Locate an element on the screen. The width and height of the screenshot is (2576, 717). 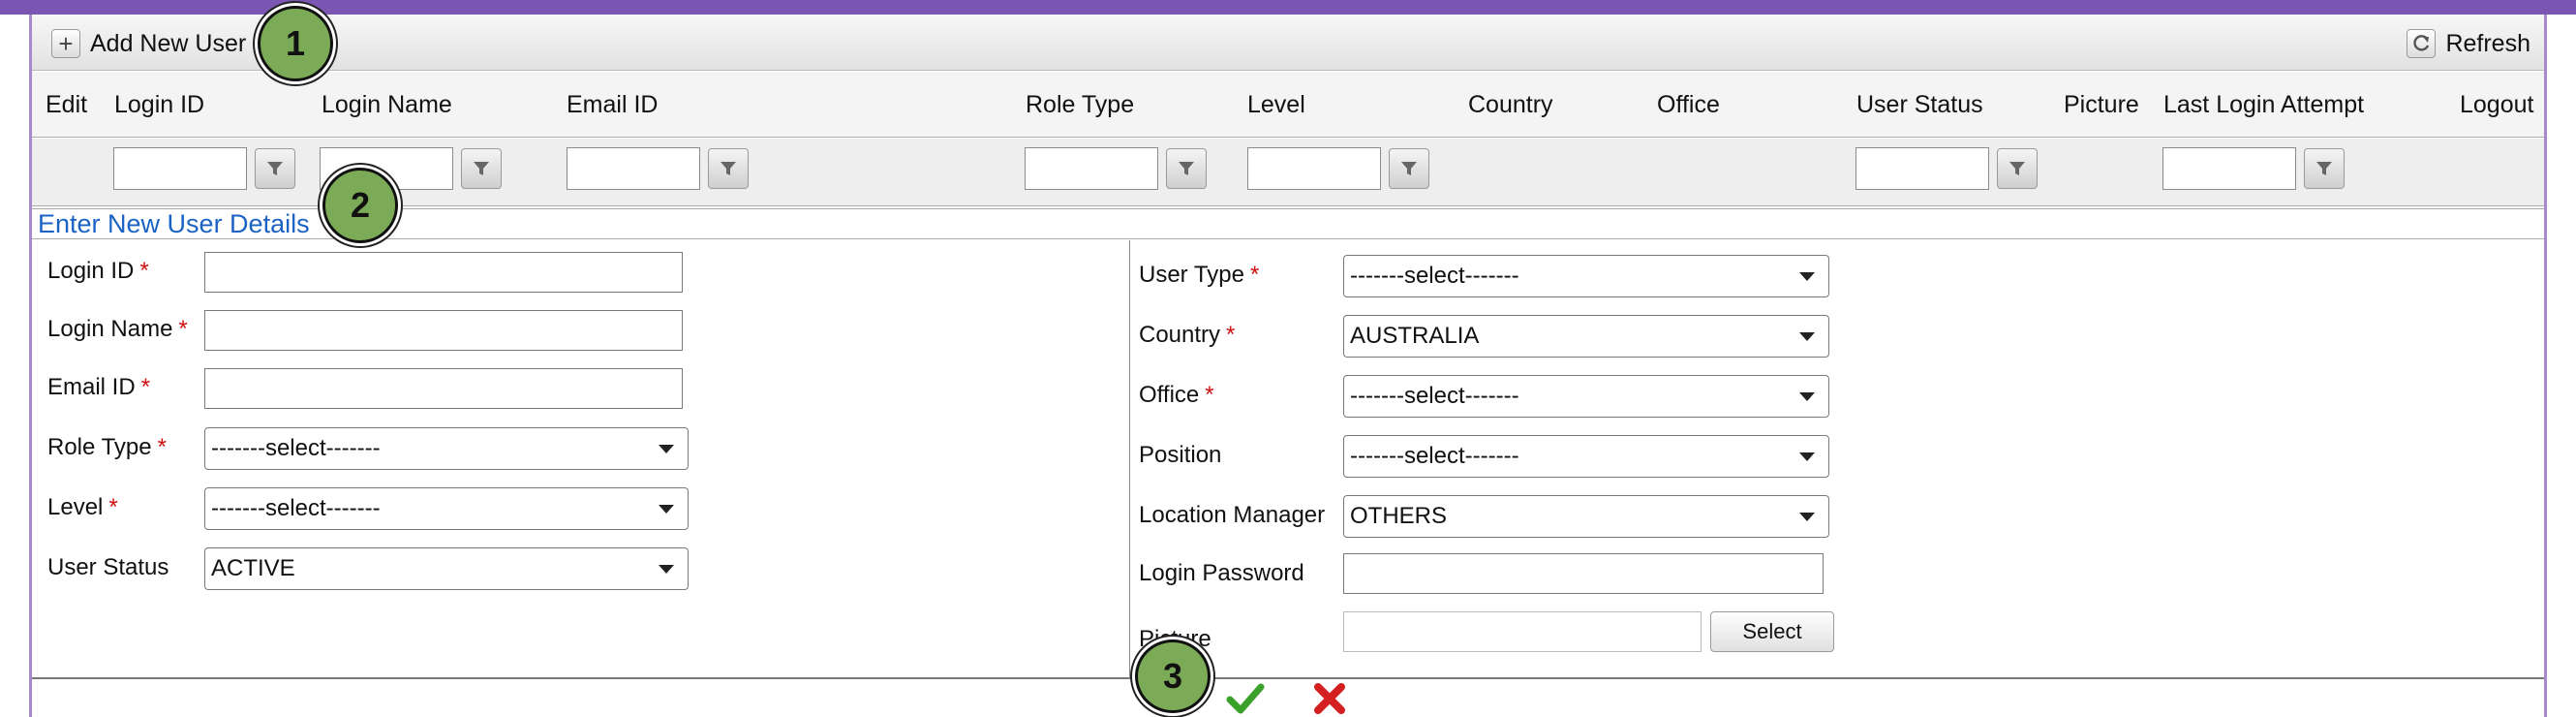
filter-login-id-button is located at coordinates (275, 168).